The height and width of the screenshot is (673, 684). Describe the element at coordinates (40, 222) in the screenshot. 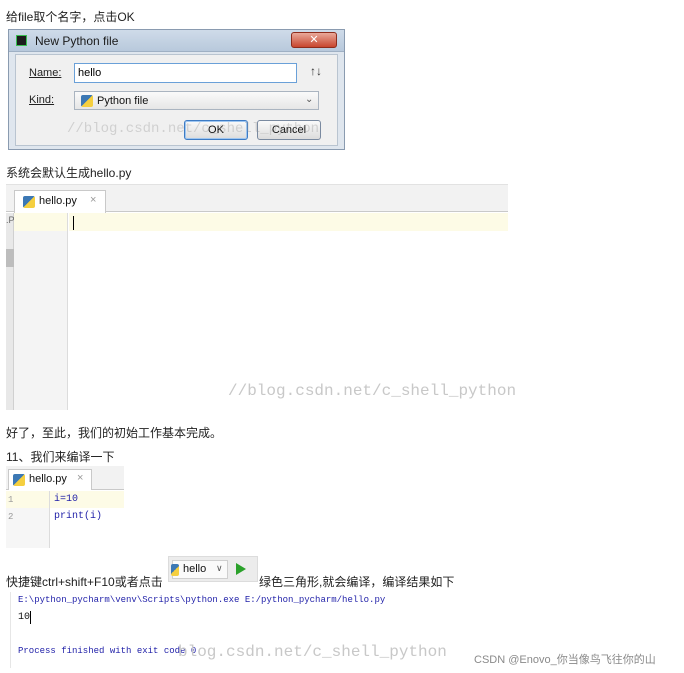

I see `current-line-gutter` at that location.